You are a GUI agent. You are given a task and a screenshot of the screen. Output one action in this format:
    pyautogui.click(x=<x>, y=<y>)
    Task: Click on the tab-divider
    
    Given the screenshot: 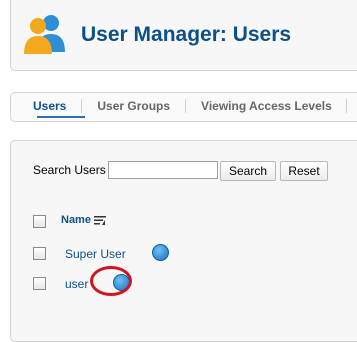 What is the action you would take?
    pyautogui.click(x=346, y=106)
    